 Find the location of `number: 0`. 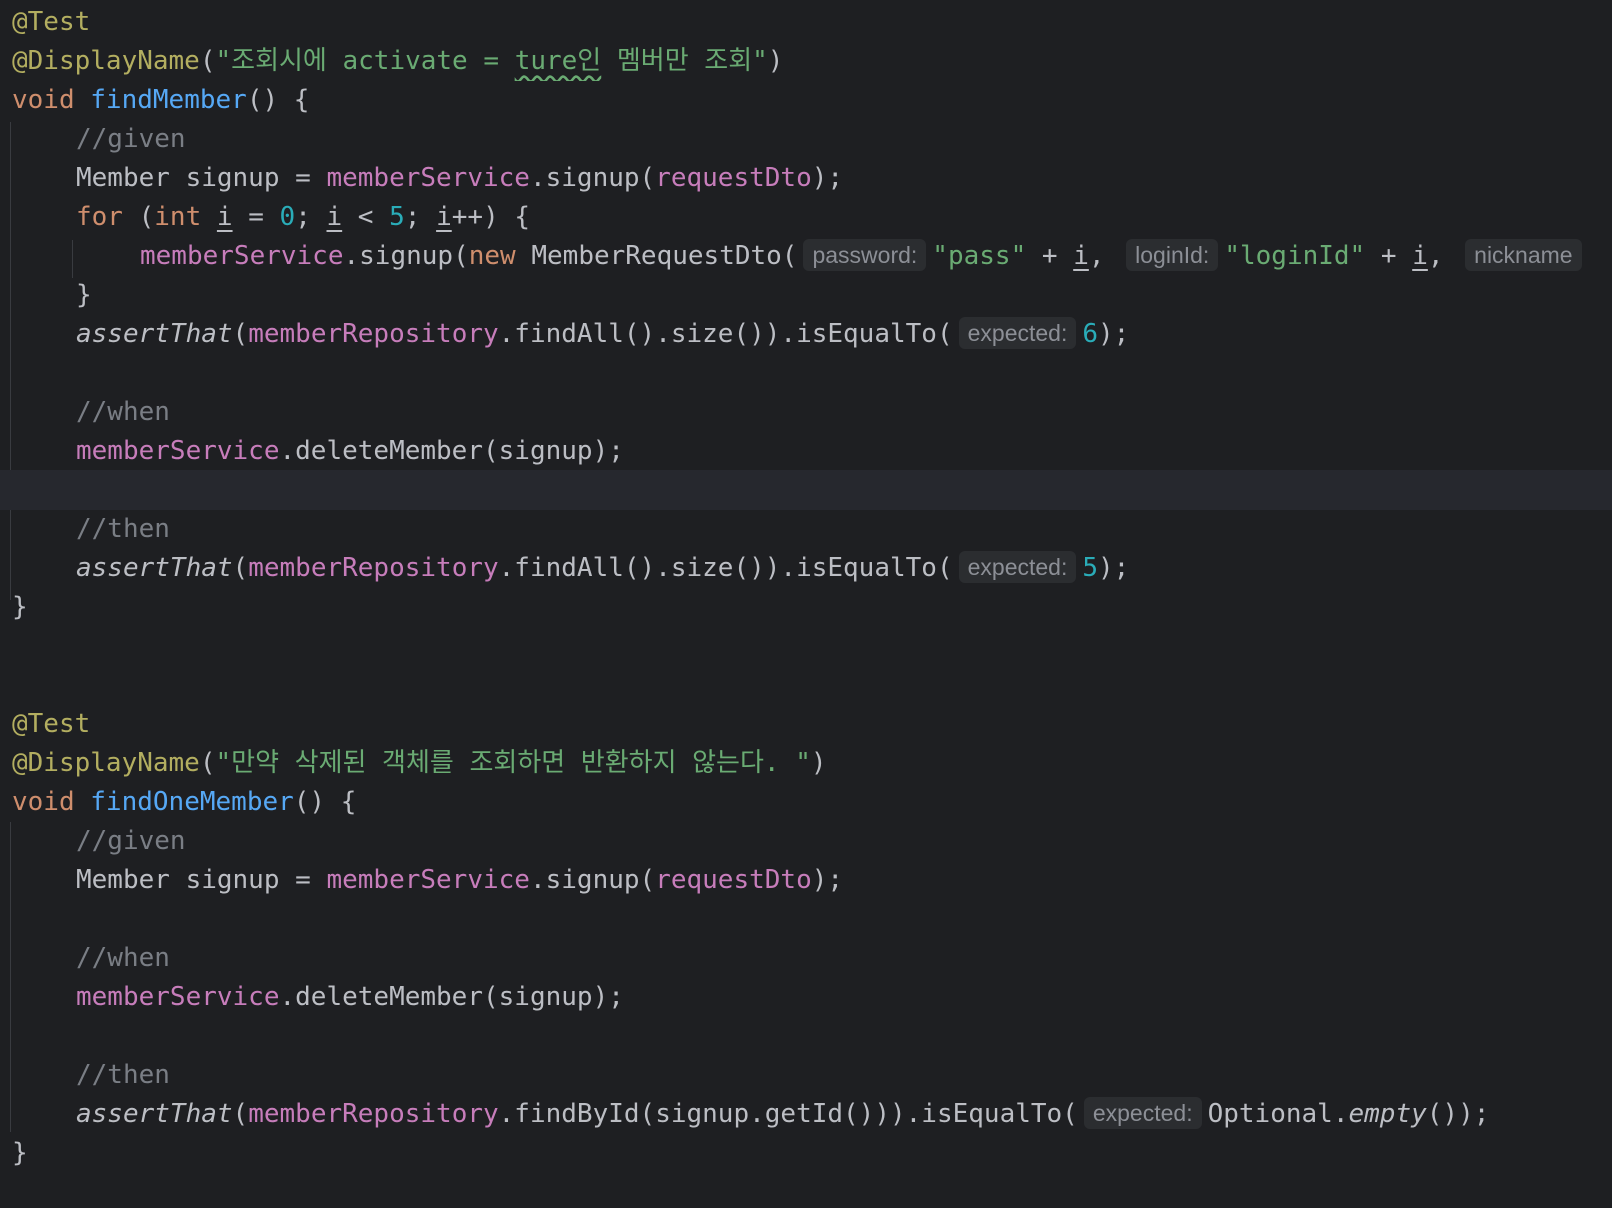

number: 0 is located at coordinates (287, 217).